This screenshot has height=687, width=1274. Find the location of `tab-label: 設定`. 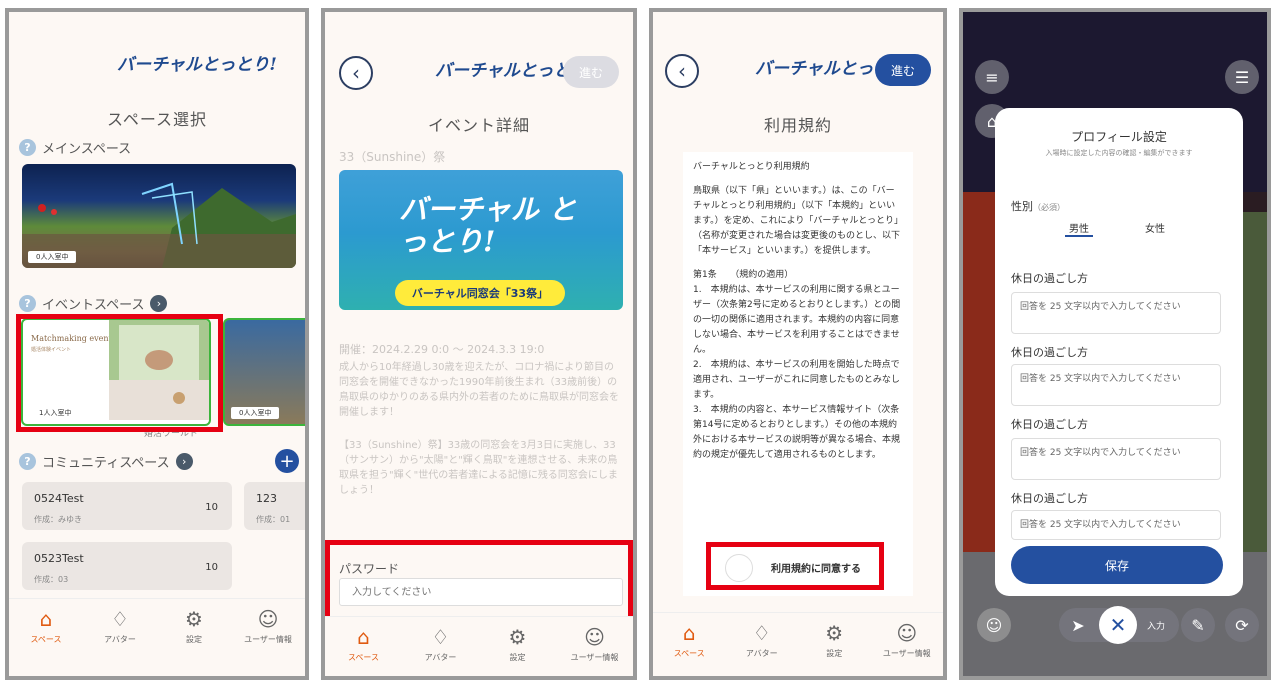

tab-label: 設定 is located at coordinates (194, 639).